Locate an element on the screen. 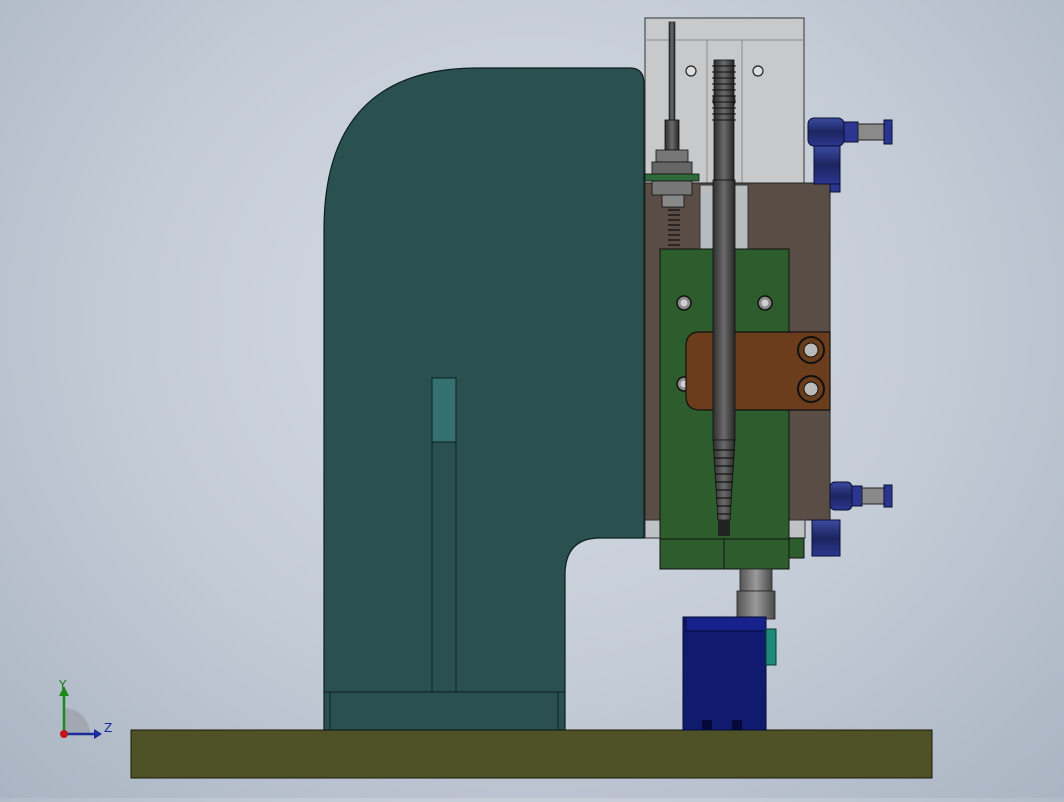 The height and width of the screenshot is (802, 1064). clamp-bracket is located at coordinates (758, 371).